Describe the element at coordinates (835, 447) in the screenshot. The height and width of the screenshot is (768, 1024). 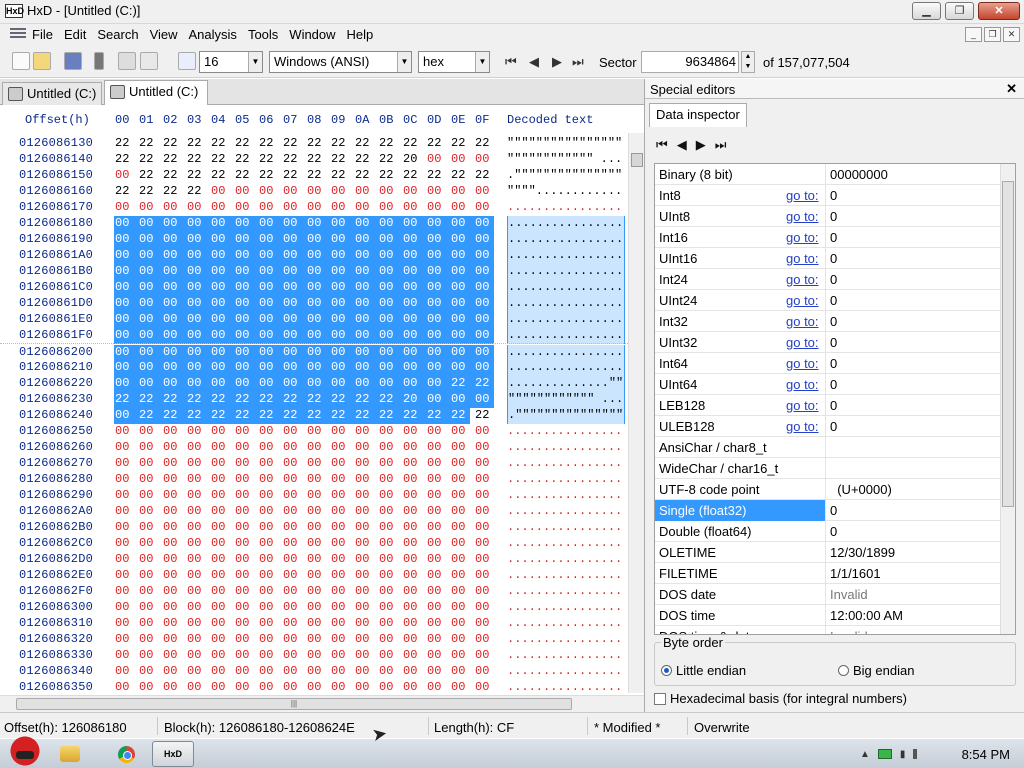
I see `inspector-row: AnsiChar / char8_t` at that location.